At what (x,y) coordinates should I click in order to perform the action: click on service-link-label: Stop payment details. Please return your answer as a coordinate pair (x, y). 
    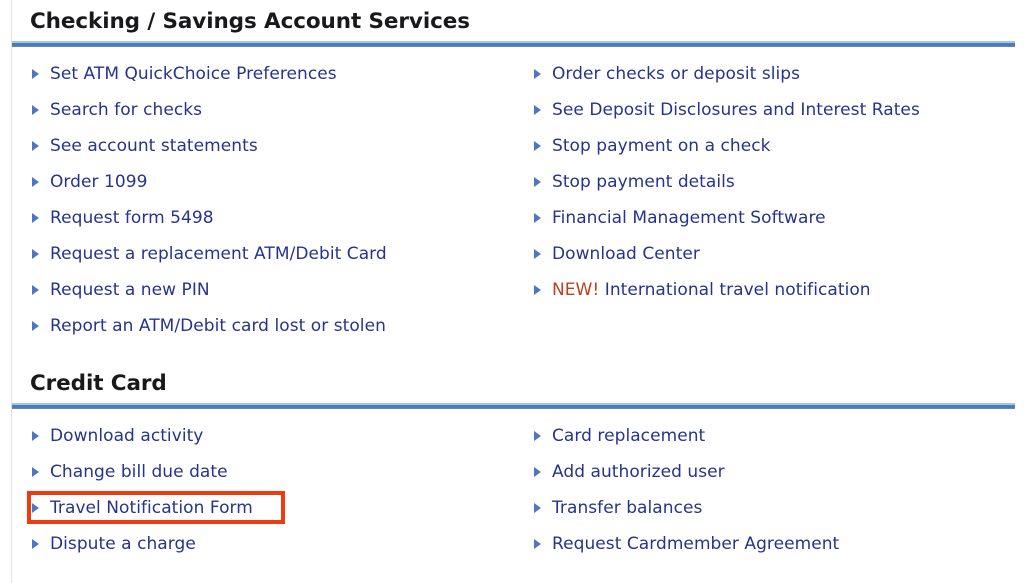
    Looking at the image, I should click on (643, 182).